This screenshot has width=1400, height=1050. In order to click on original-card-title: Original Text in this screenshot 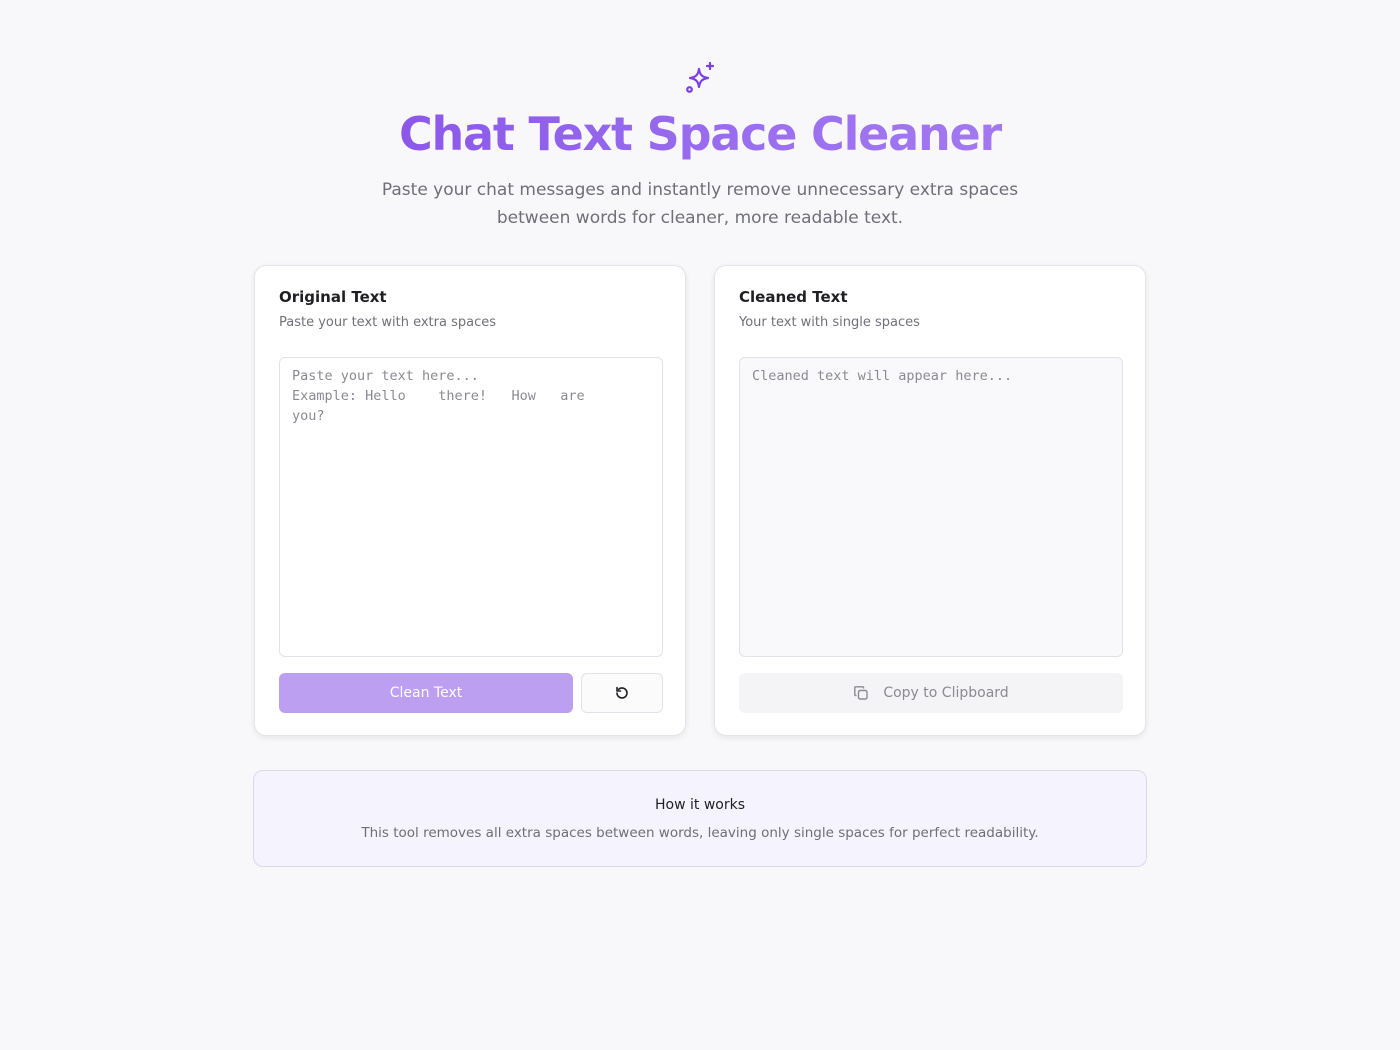, I will do `click(333, 297)`.